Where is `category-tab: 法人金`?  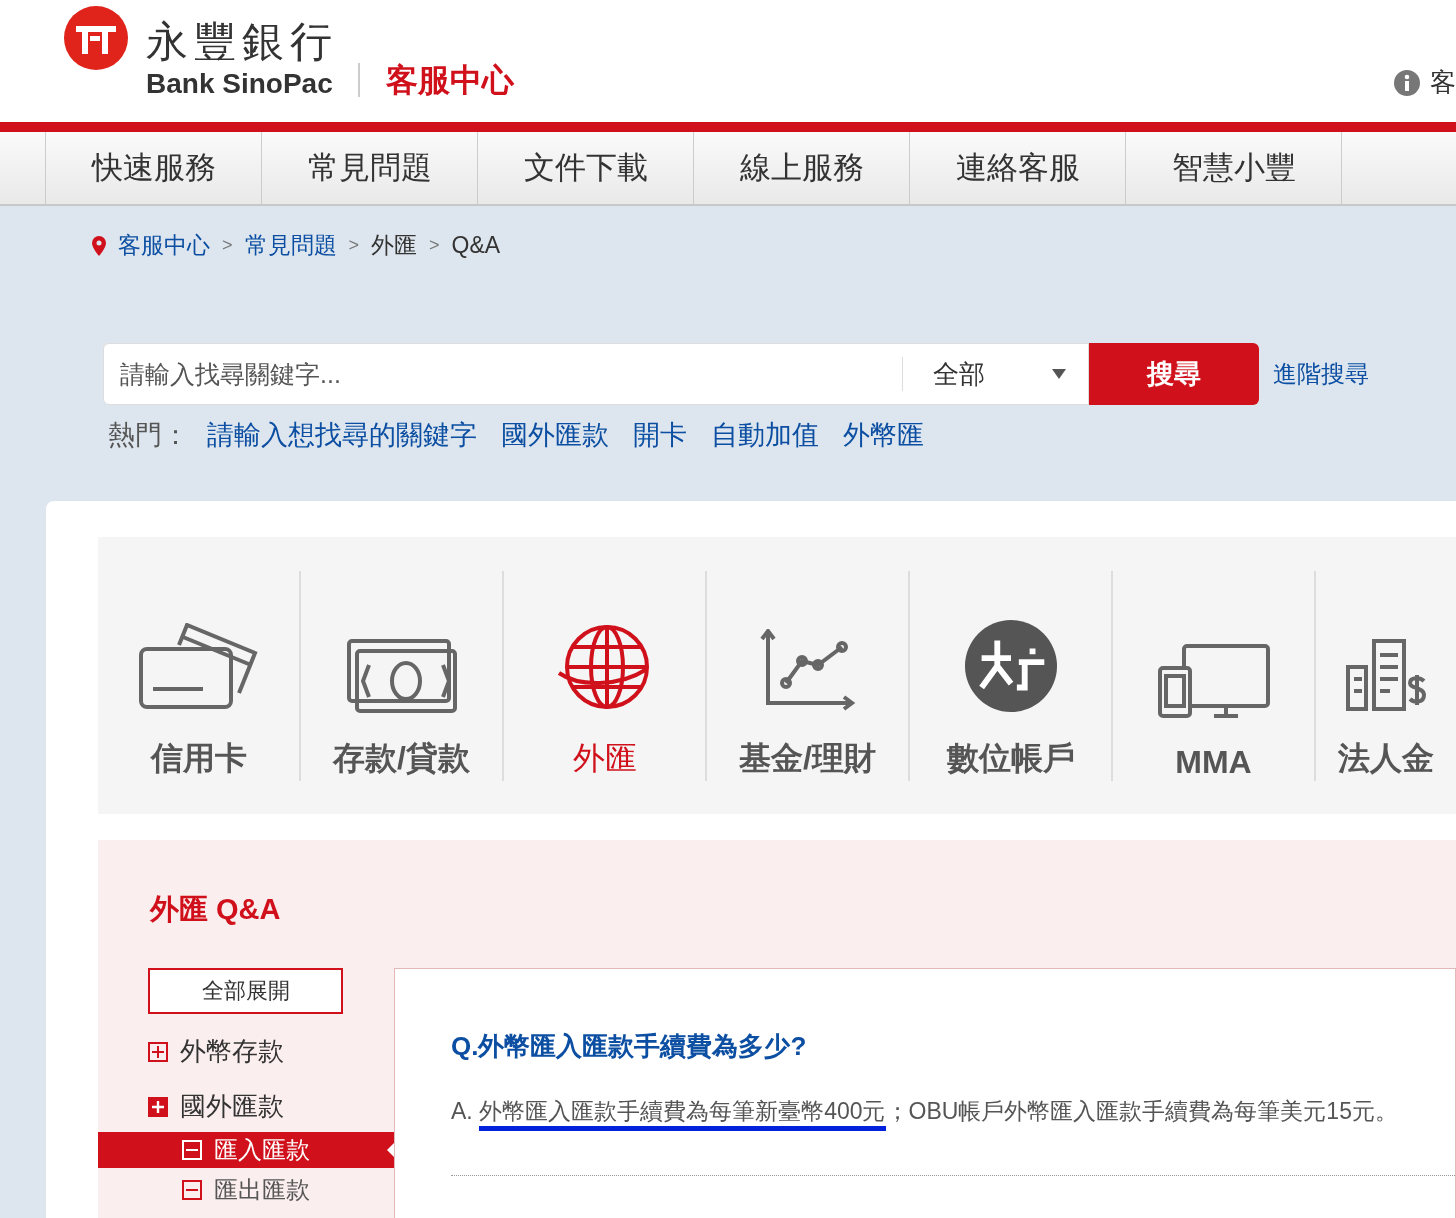 category-tab: 法人金 is located at coordinates (1386, 675).